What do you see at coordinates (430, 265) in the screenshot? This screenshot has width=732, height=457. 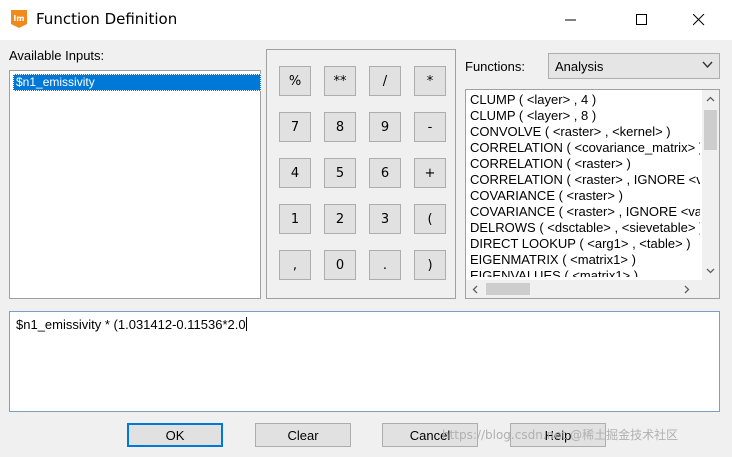 I see `key-close-paren: )` at bounding box center [430, 265].